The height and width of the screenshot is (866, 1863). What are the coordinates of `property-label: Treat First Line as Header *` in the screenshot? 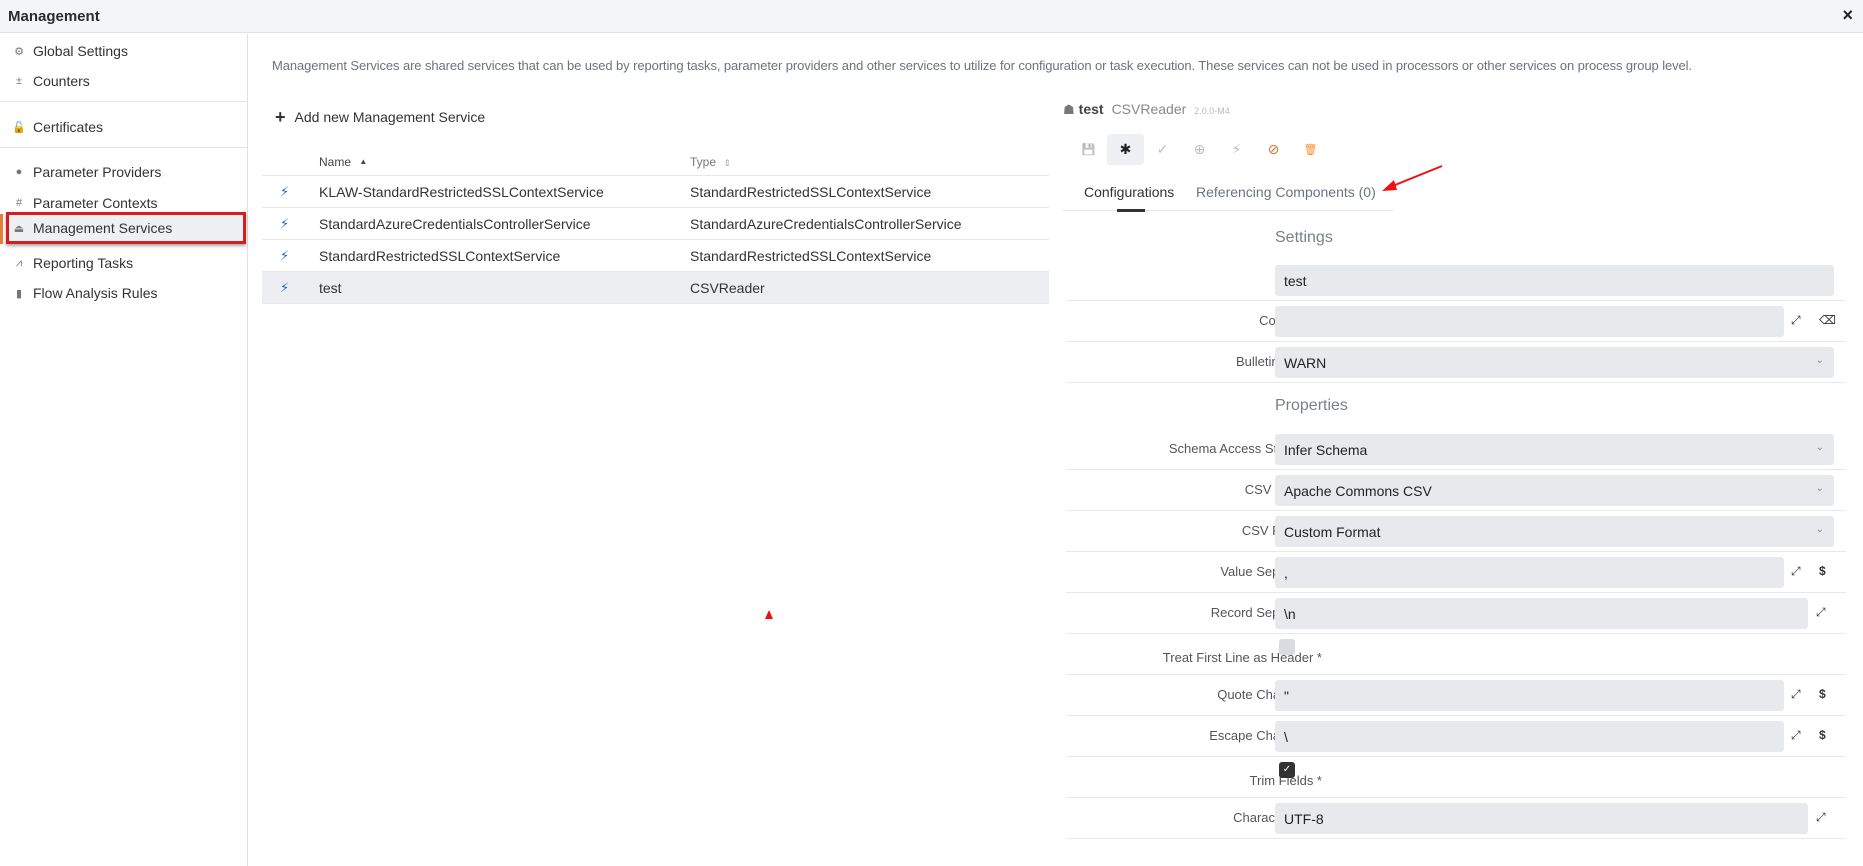 It's located at (1242, 657).